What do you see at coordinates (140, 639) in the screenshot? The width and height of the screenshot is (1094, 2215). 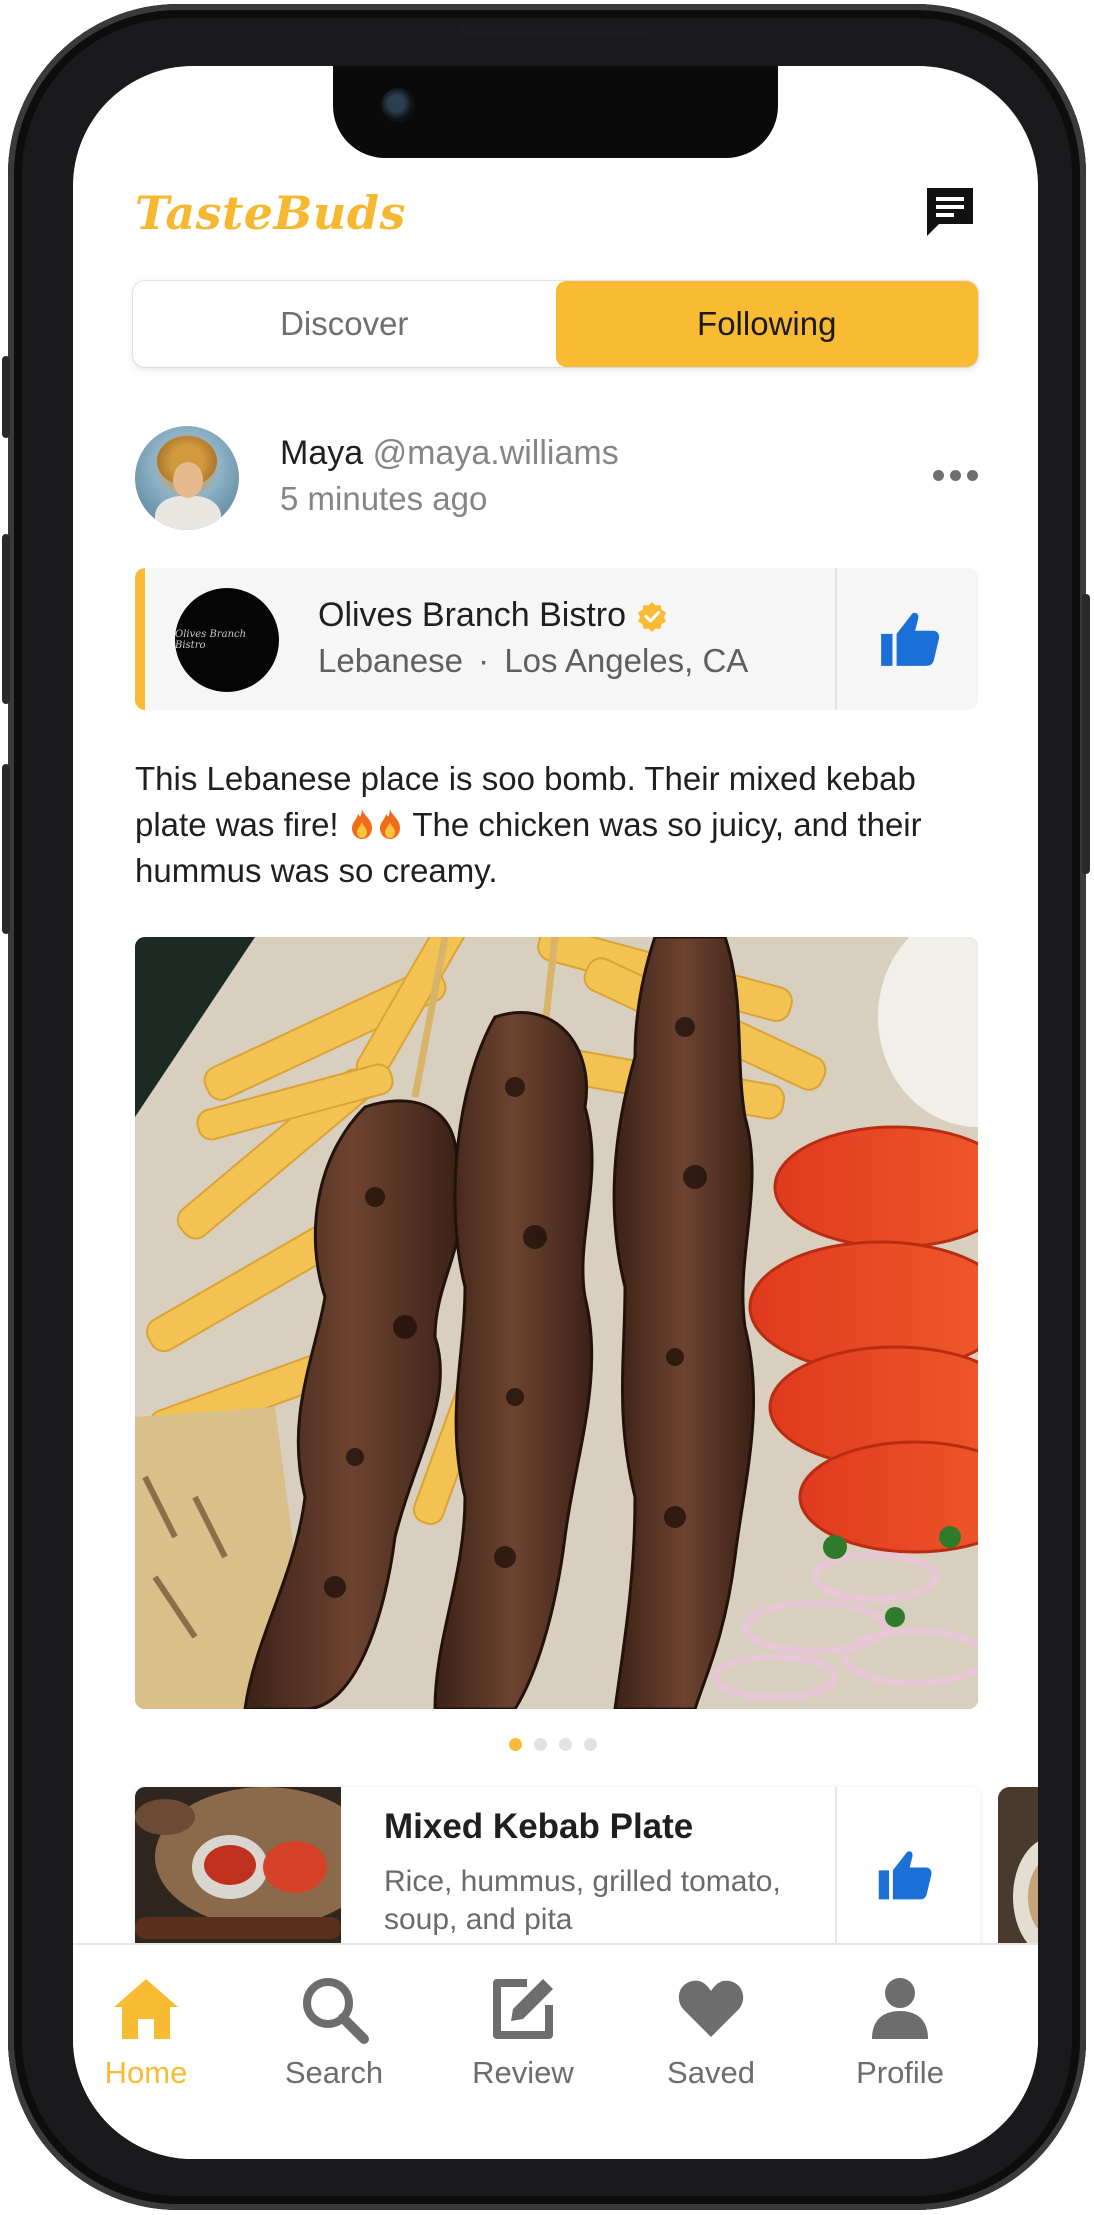 I see `accent-bar` at bounding box center [140, 639].